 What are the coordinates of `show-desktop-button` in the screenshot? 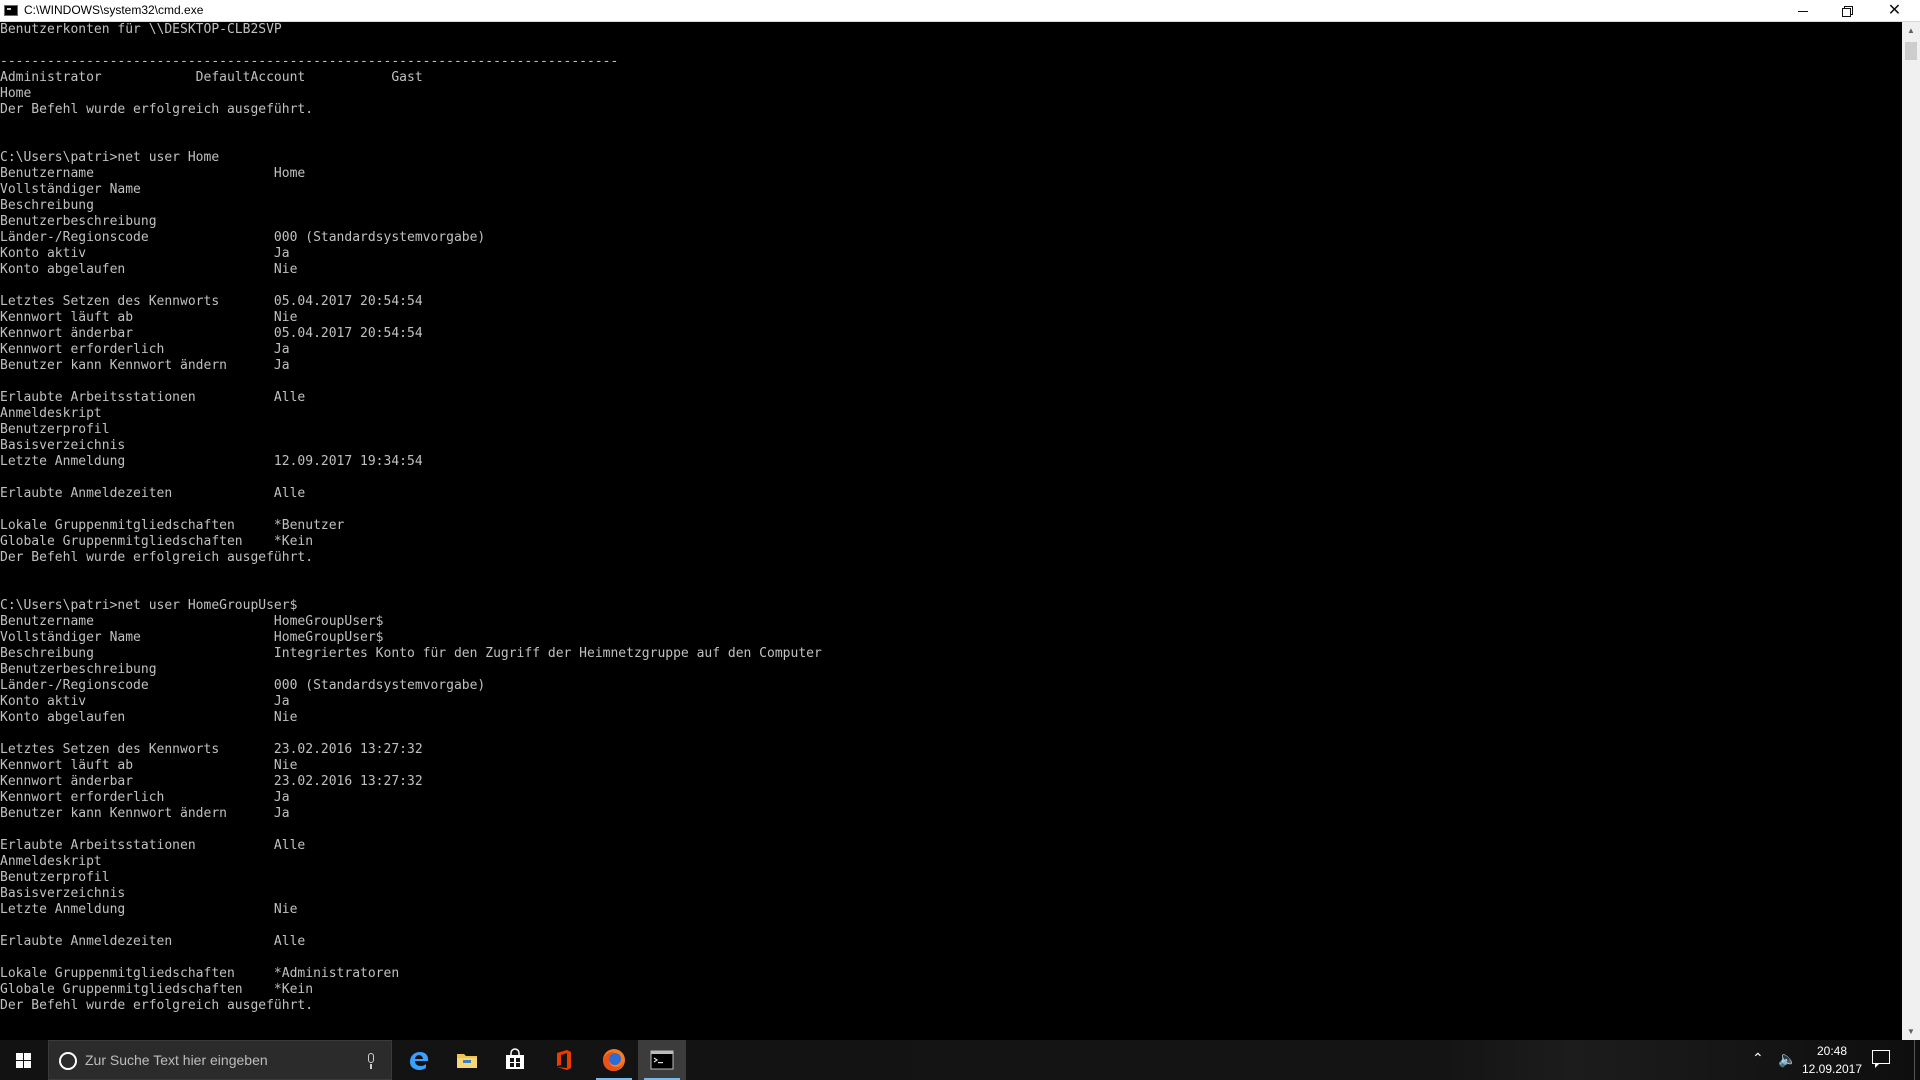 It's located at (1917, 1060).